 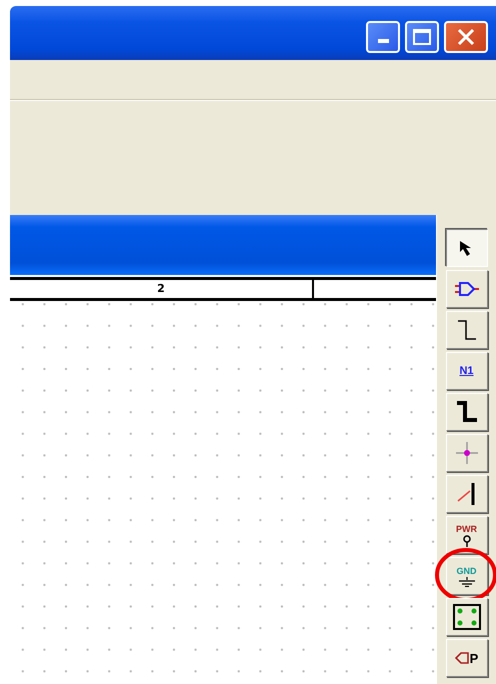 I want to click on net-label-text: N1, so click(x=466, y=371).